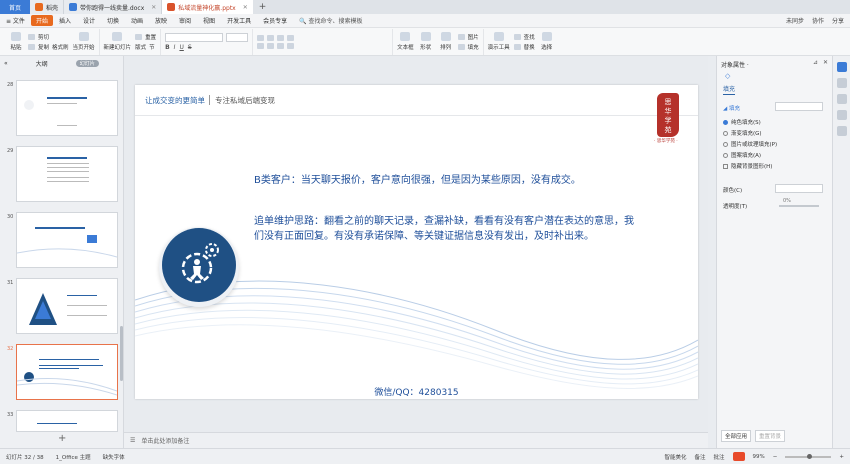  I want to click on number-list-icon, so click(271, 37).